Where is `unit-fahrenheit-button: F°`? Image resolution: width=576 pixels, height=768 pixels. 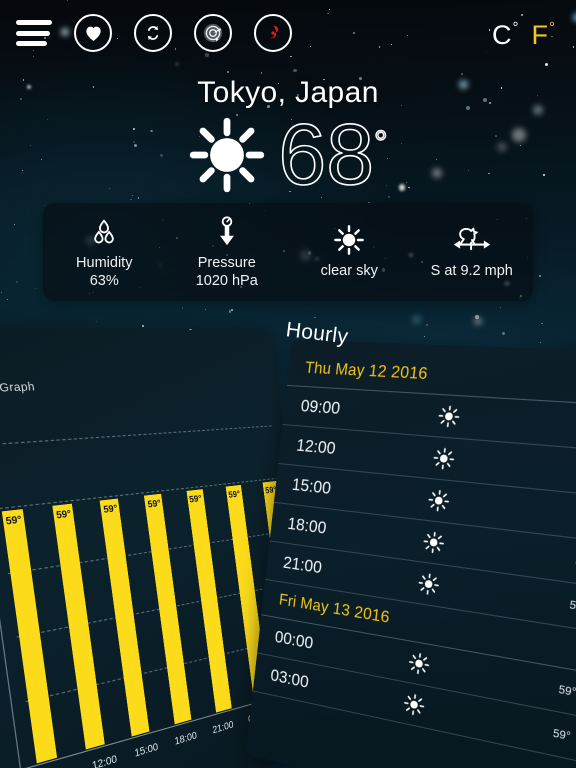 unit-fahrenheit-button: F° is located at coordinates (543, 34).